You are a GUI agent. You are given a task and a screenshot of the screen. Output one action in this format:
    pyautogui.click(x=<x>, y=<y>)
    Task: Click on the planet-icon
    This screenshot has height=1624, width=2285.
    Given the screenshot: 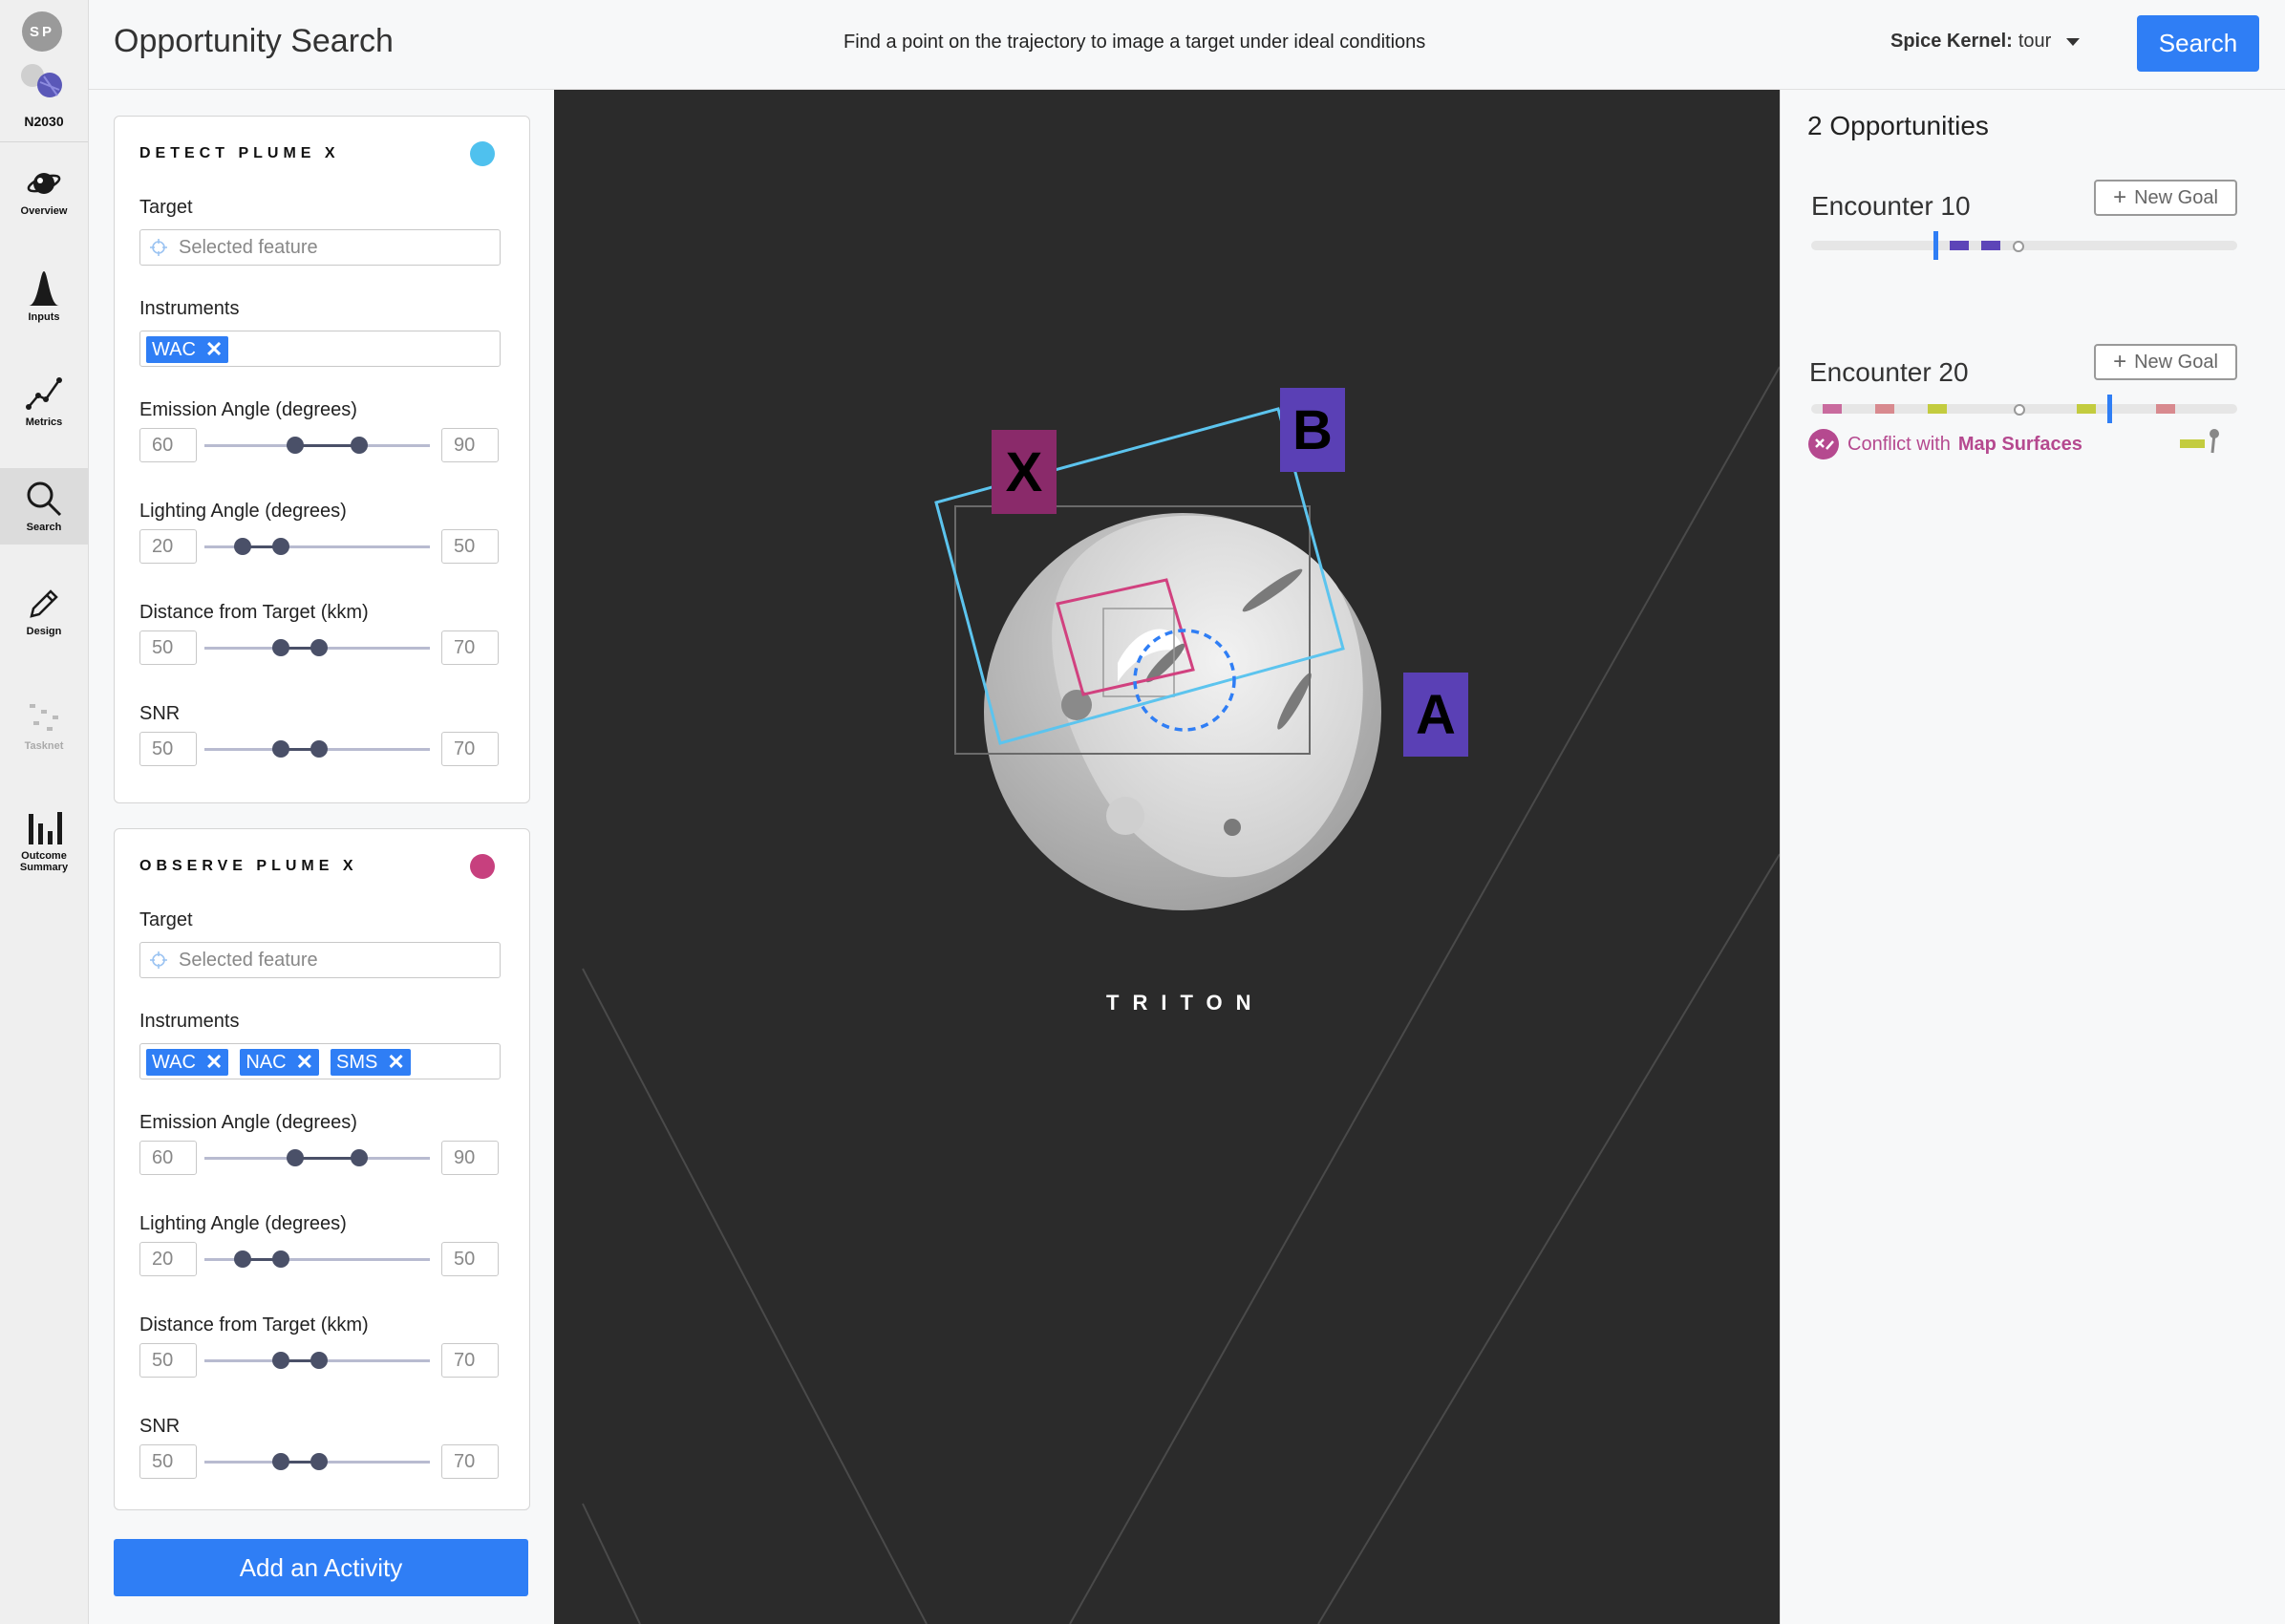 What is the action you would take?
    pyautogui.click(x=44, y=184)
    